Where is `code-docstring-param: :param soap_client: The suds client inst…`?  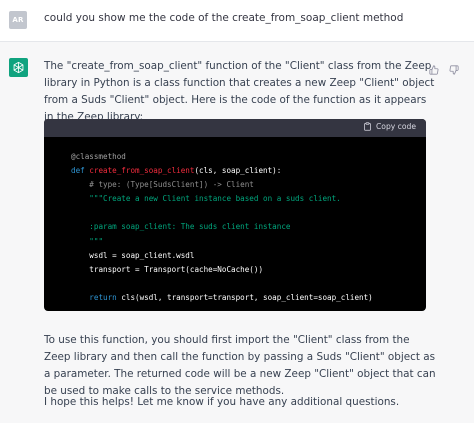 code-docstring-param: :param soap_client: The suds client inst… is located at coordinates (190, 227).